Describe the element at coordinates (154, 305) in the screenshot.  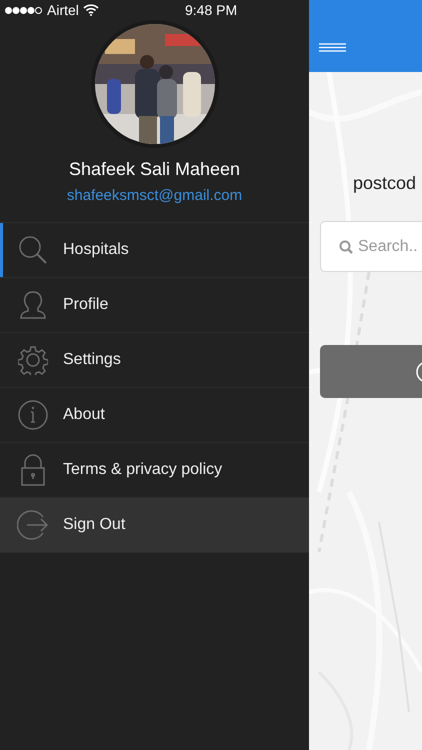
I see `menu-item: Profile` at that location.